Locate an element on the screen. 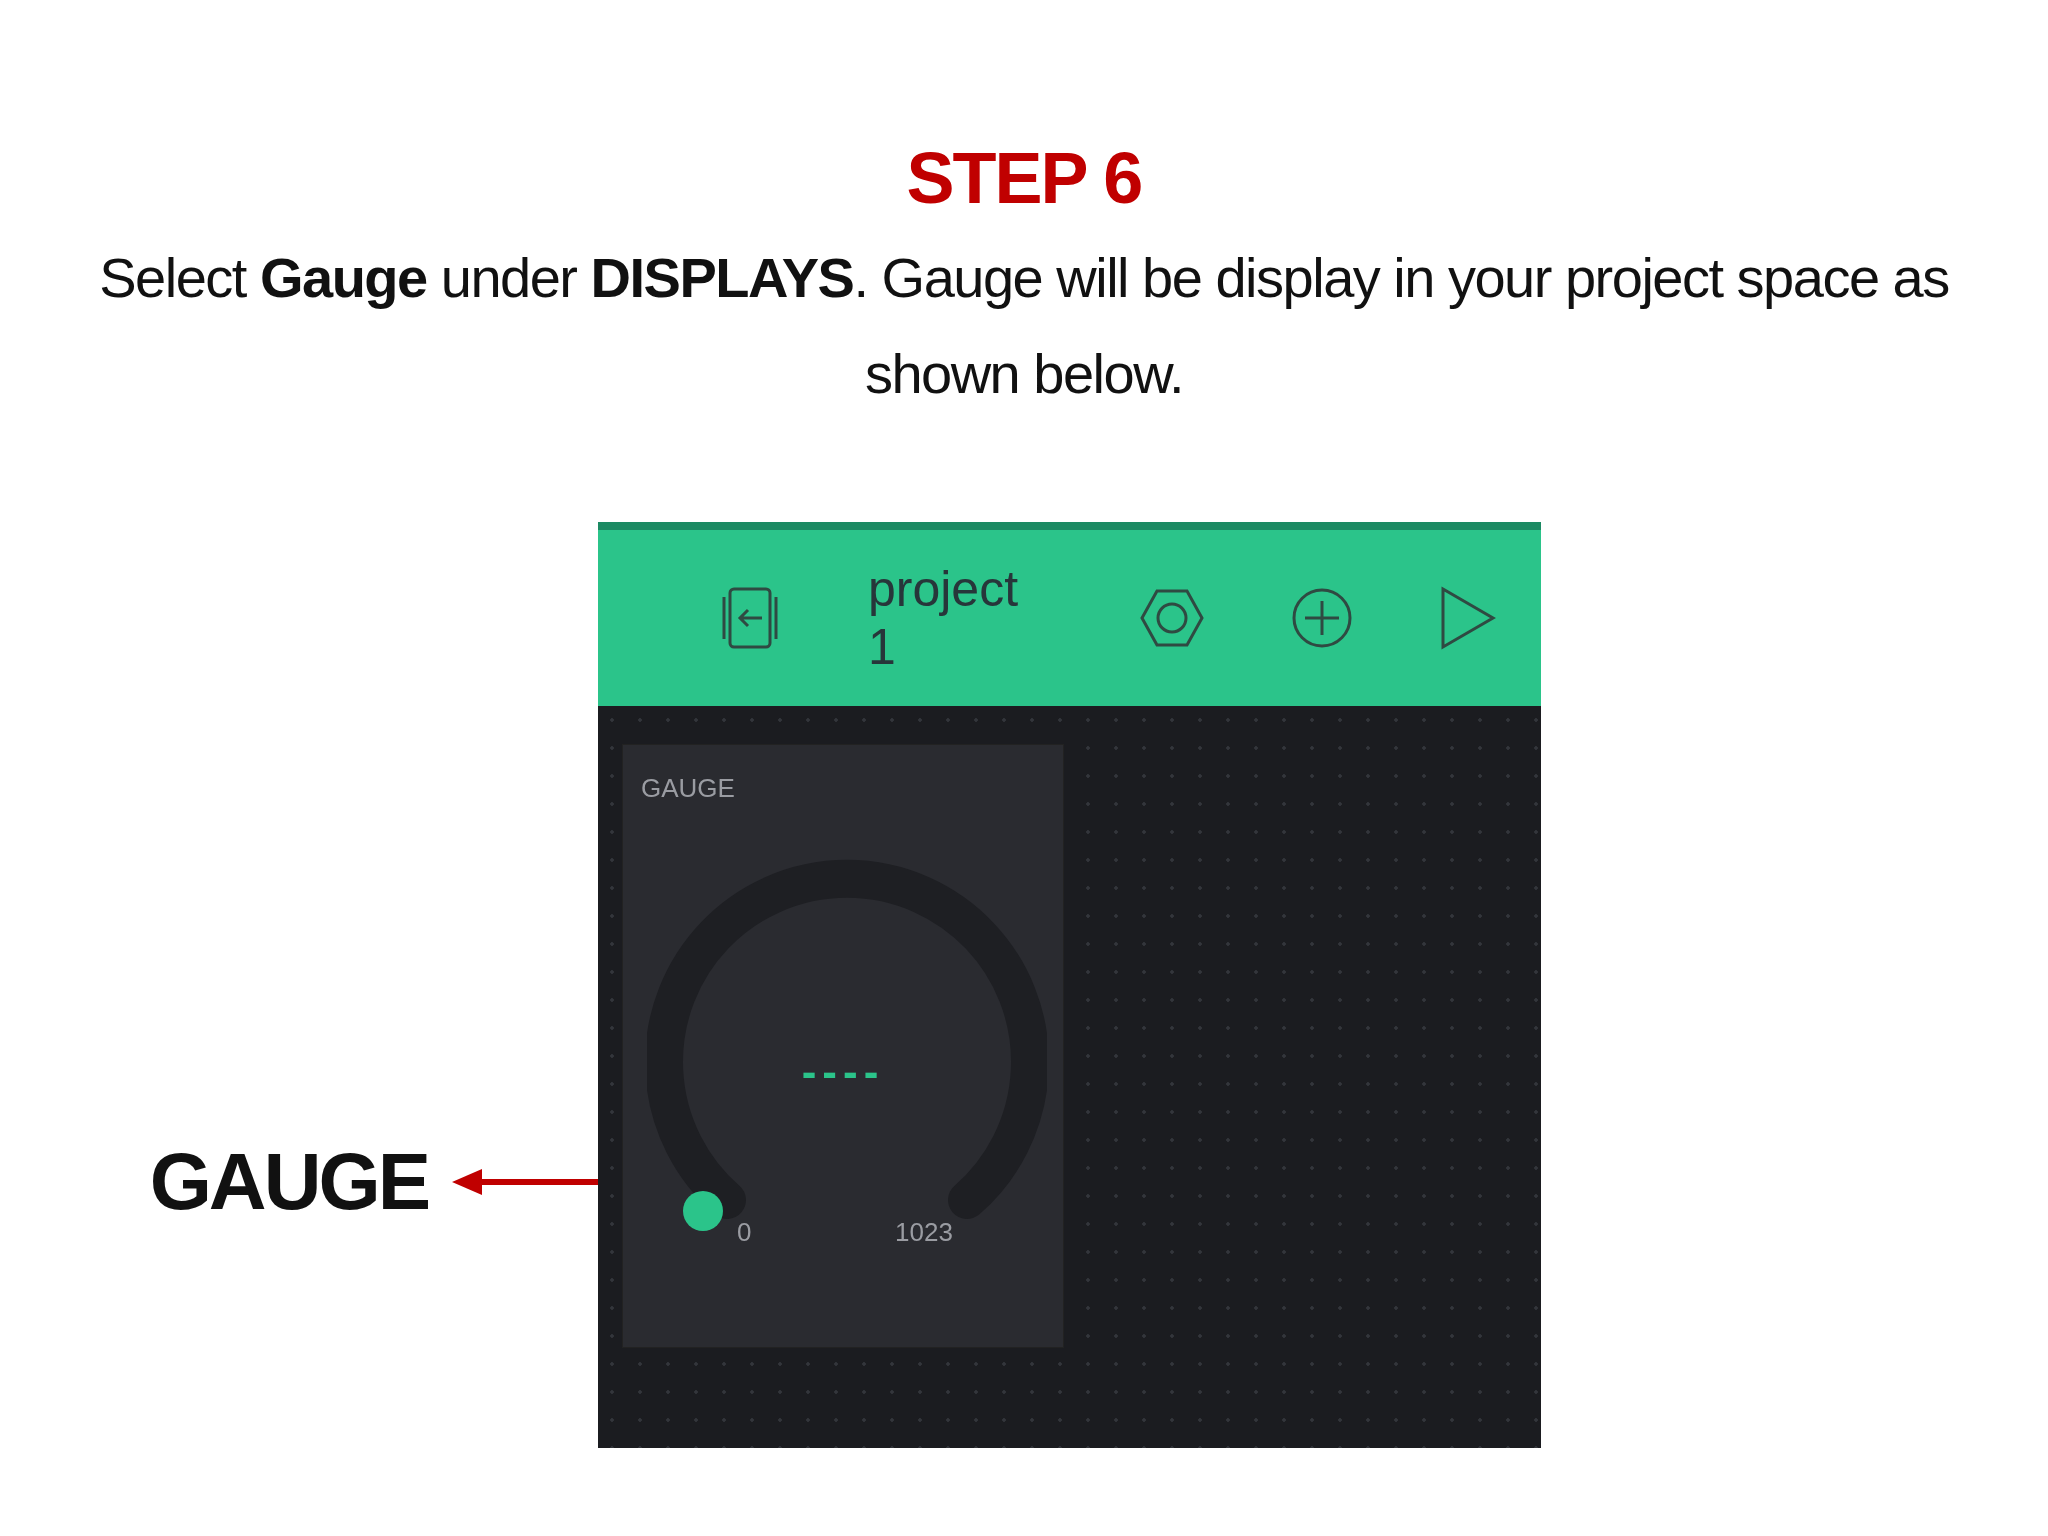 The width and height of the screenshot is (2048, 1536). step-title: STEP 6 is located at coordinates (1024, 178).